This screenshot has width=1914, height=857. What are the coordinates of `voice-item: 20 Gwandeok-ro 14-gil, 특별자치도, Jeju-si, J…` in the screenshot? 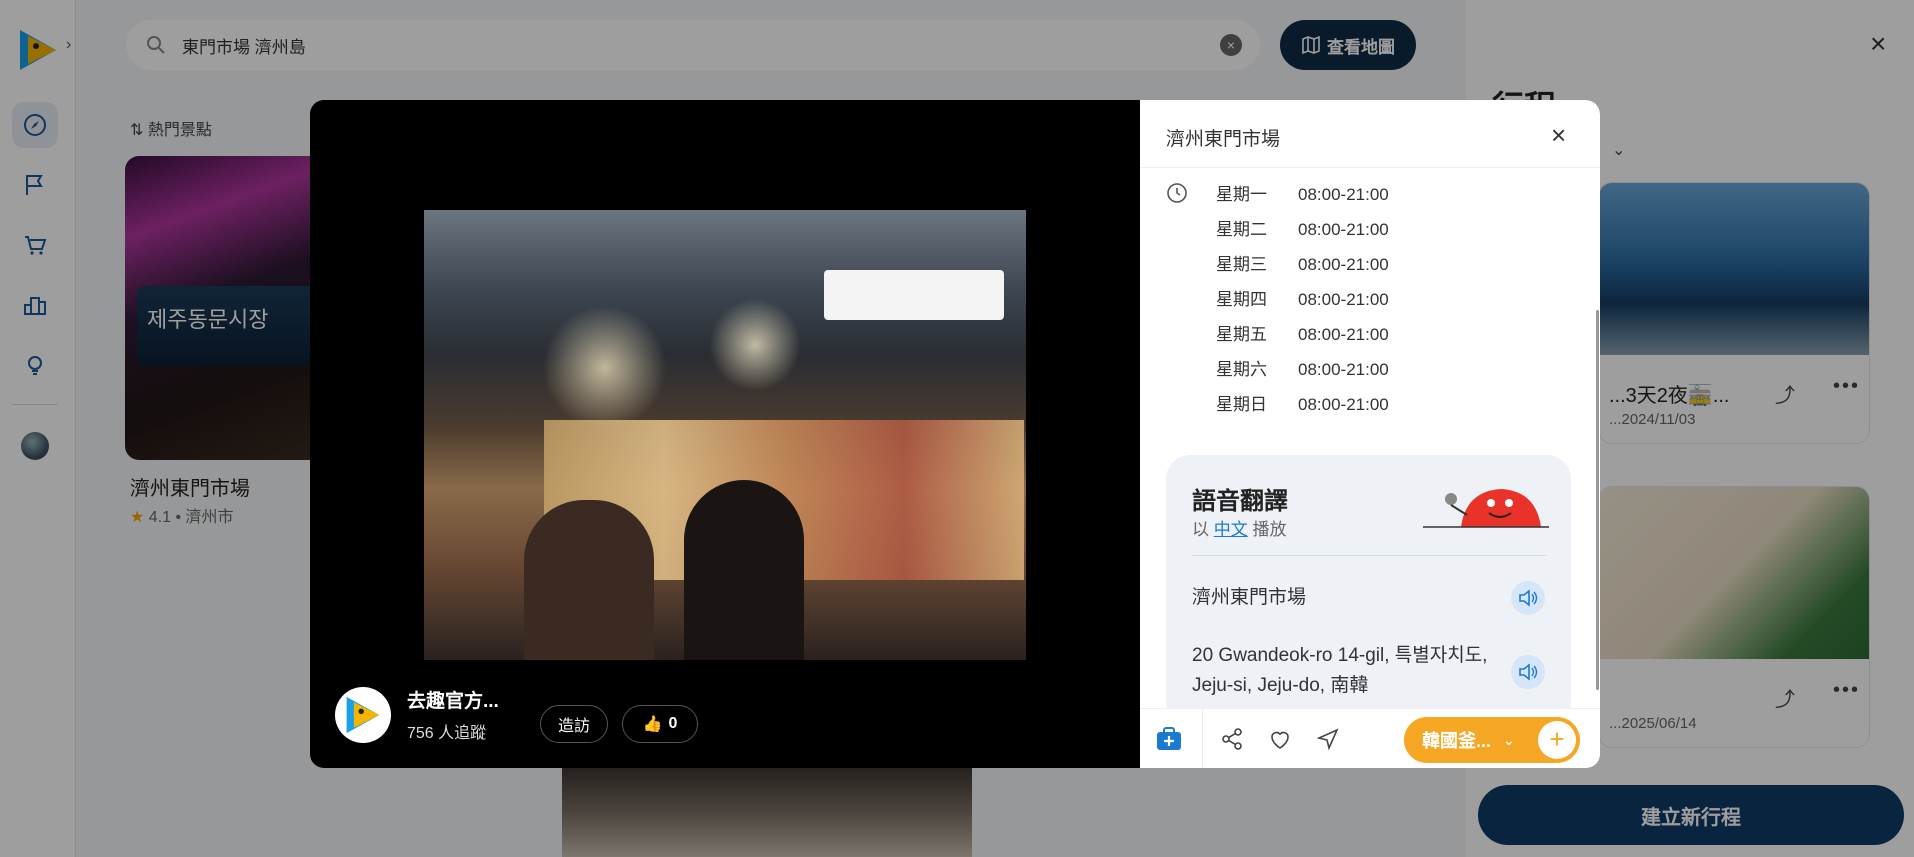 It's located at (1340, 670).